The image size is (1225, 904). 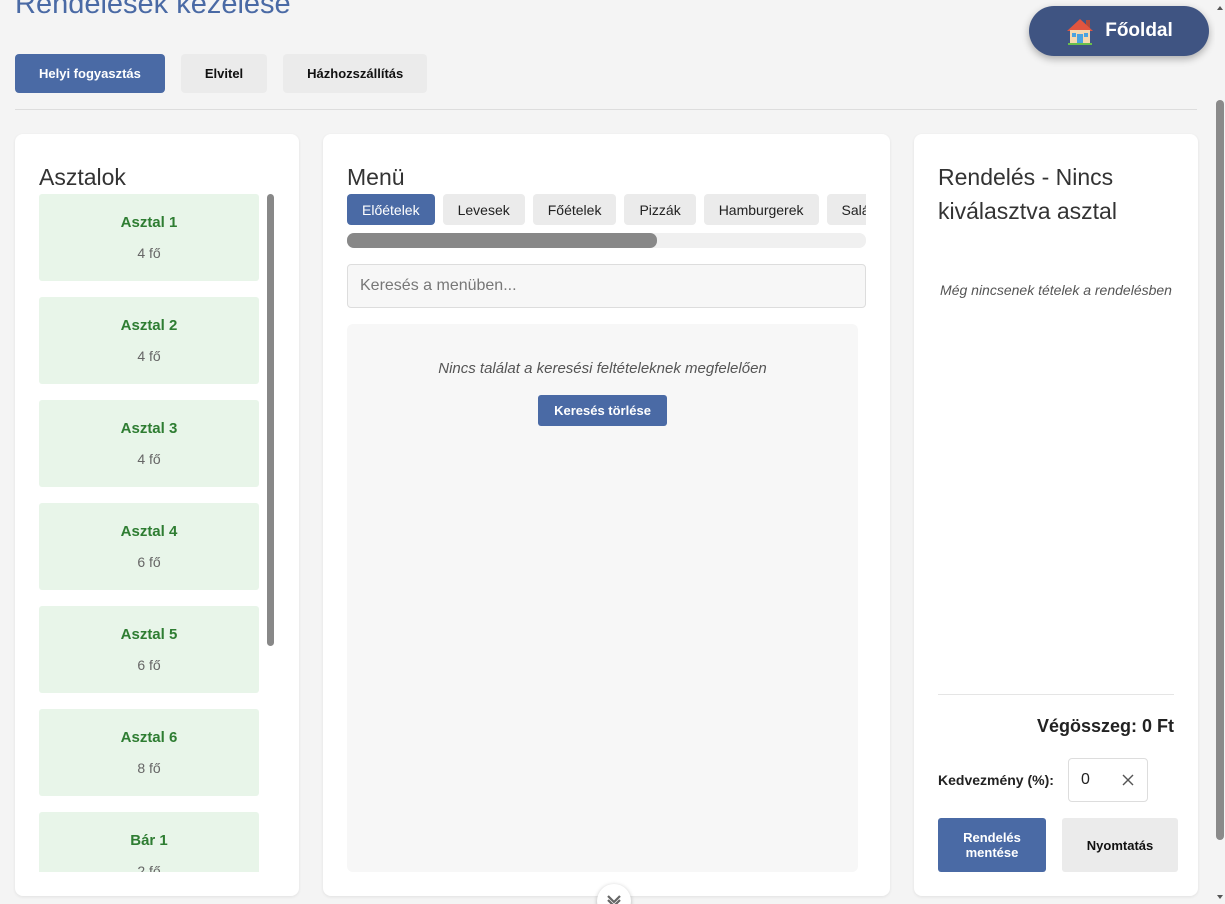 I want to click on empty-order-message: Még nincsenek tételek a rendelésben, so click(x=1056, y=290).